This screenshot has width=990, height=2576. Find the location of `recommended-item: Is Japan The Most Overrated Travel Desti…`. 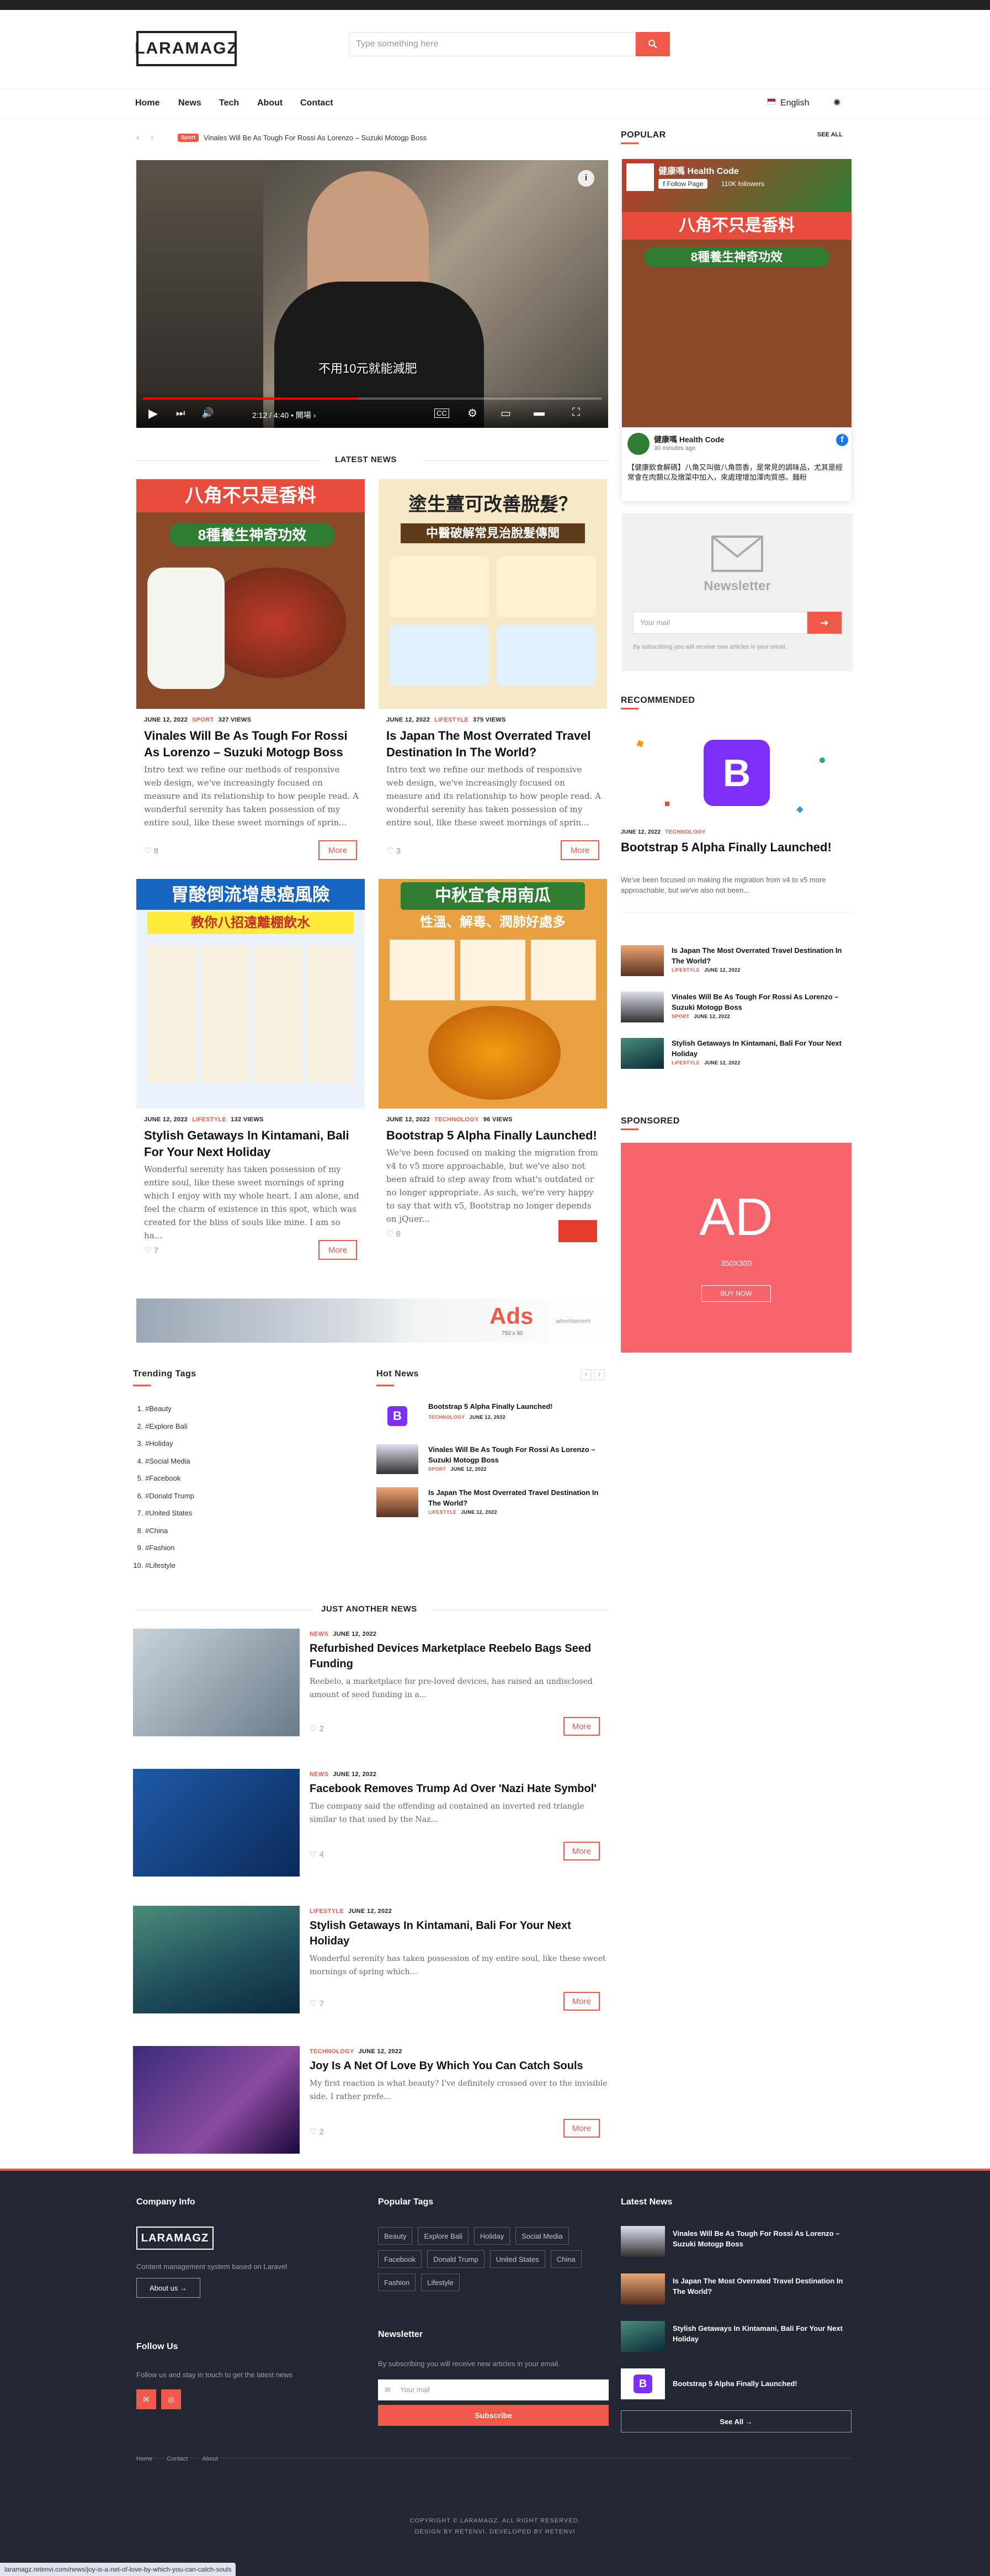

recommended-item: Is Japan The Most Overrated Travel Desti… is located at coordinates (736, 961).